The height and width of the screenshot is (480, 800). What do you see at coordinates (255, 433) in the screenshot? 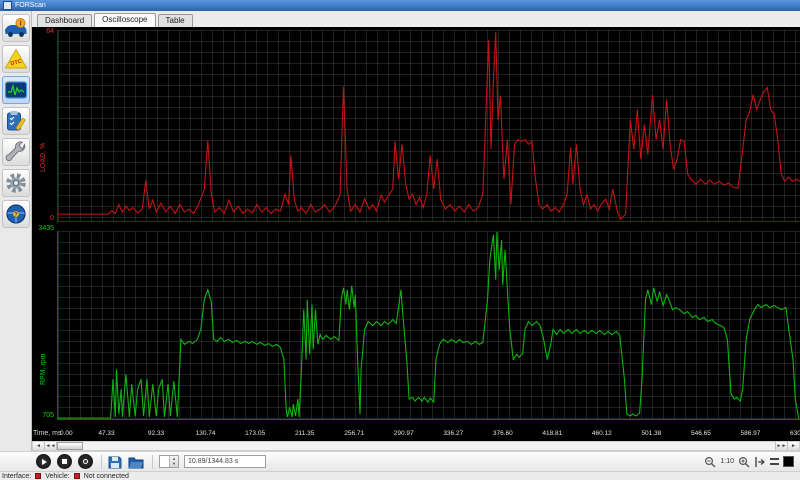
I see `time-tick-label: 173.05` at bounding box center [255, 433].